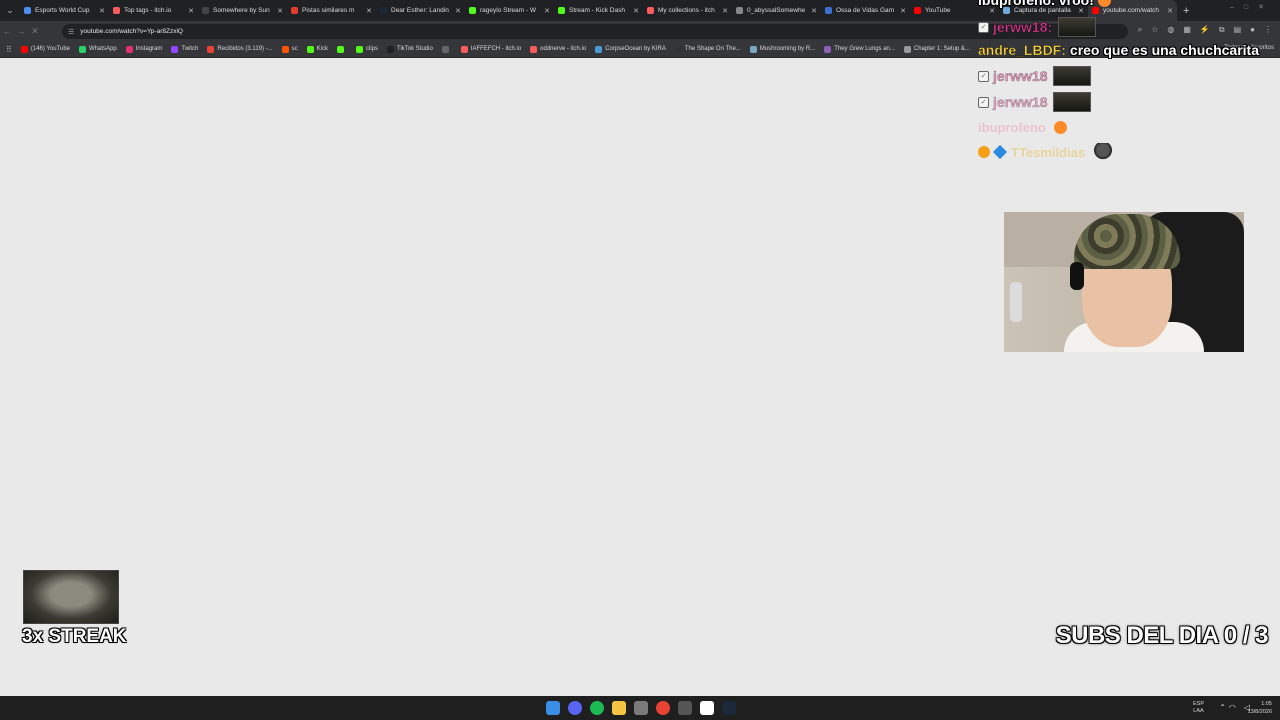 Image resolution: width=1280 pixels, height=720 pixels. Describe the element at coordinates (641, 708) in the screenshot. I see `app-icon` at that location.